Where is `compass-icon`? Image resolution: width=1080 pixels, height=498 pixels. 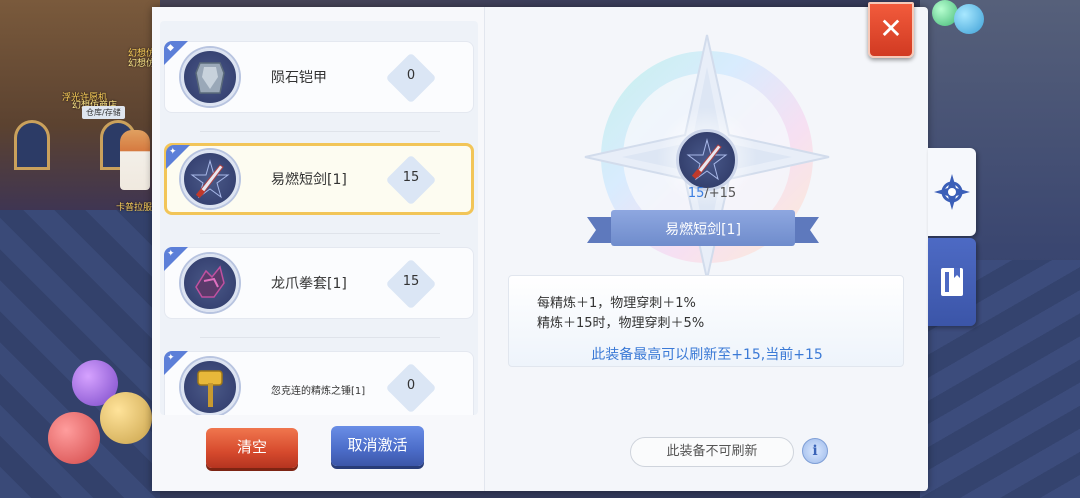 compass-icon is located at coordinates (952, 192).